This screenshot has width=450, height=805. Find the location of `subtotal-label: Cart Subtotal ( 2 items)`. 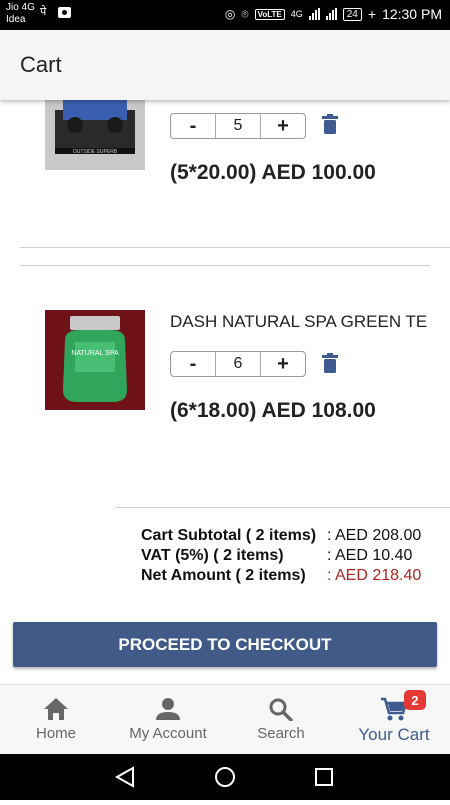

subtotal-label: Cart Subtotal ( 2 items) is located at coordinates (229, 535).